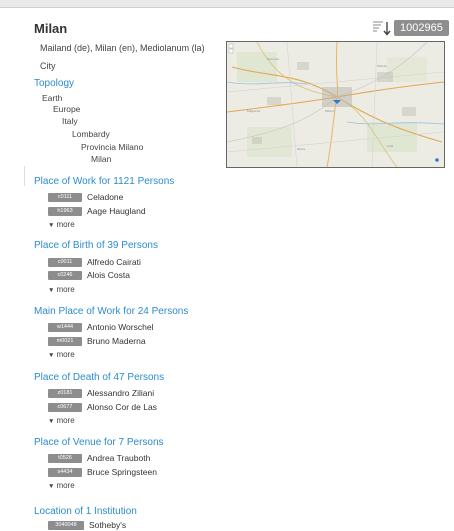 The height and width of the screenshot is (531, 454). I want to click on svg-text: Monza, so click(382, 66).